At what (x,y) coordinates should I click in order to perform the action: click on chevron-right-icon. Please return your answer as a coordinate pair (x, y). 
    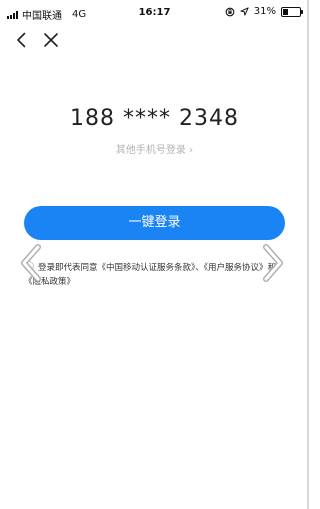
    Looking at the image, I should click on (273, 263).